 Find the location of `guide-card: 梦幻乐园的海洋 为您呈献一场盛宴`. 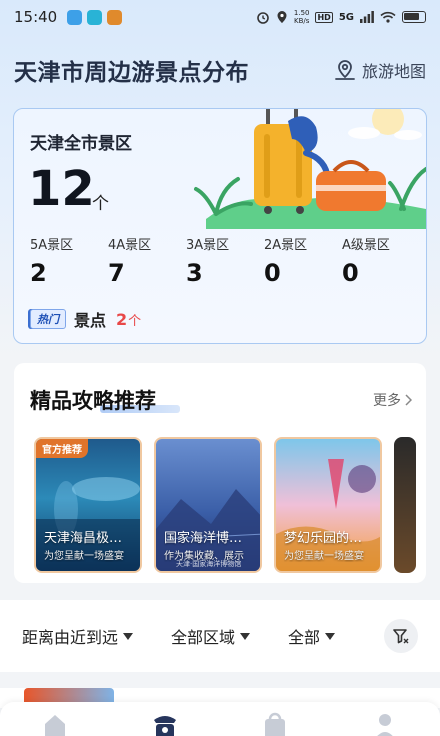

guide-card: 梦幻乐园的海洋 为您呈献一场盛宴 is located at coordinates (328, 505).